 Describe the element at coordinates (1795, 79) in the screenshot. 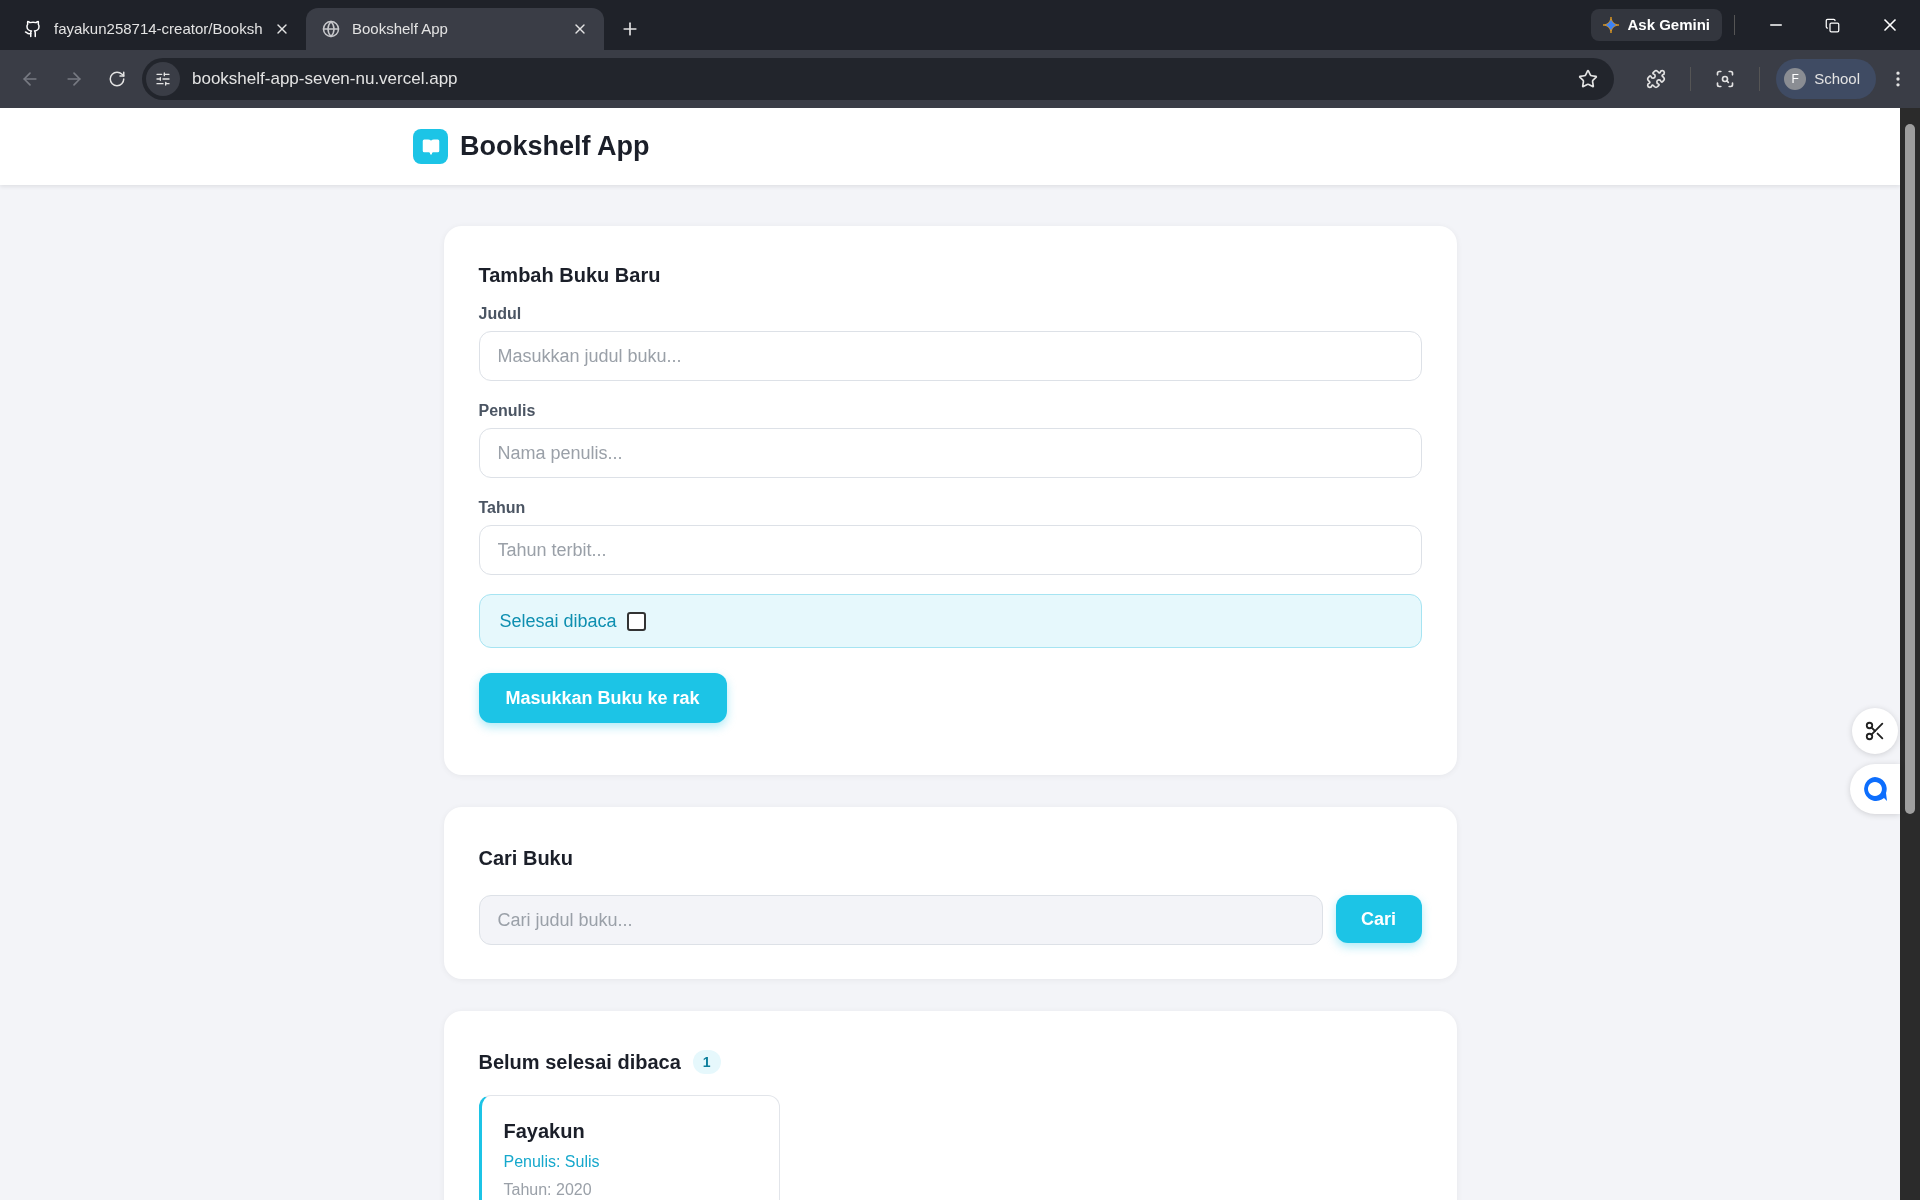

I see `avatar: F` at that location.